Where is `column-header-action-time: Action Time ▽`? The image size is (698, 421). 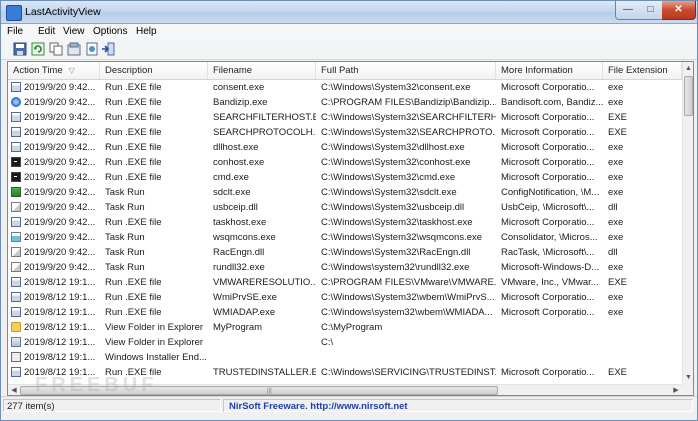
column-header-action-time: Action Time ▽ is located at coordinates (54, 70).